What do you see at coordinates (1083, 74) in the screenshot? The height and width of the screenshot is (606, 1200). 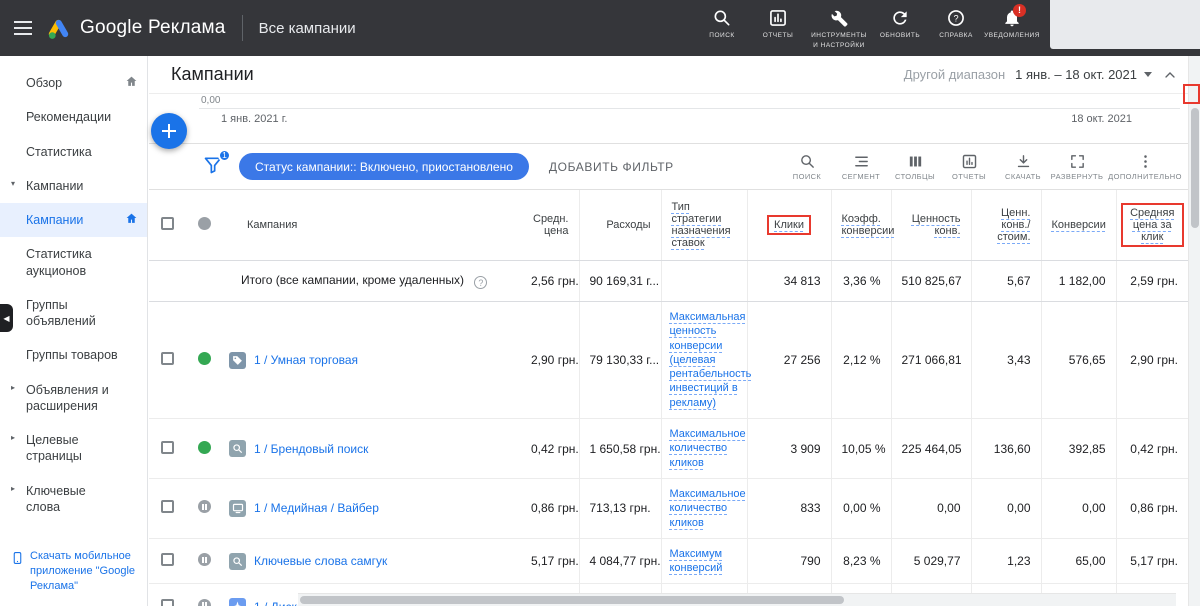 I see `date-range-picker: 1 янв. – 18 окт. 2021` at bounding box center [1083, 74].